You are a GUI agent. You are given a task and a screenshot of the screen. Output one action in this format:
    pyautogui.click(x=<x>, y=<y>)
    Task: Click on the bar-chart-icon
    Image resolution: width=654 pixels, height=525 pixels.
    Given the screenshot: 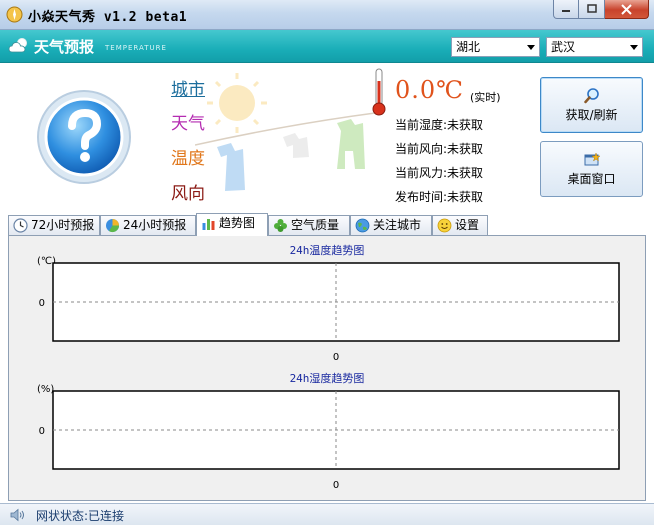 What is the action you would take?
    pyautogui.click(x=208, y=224)
    